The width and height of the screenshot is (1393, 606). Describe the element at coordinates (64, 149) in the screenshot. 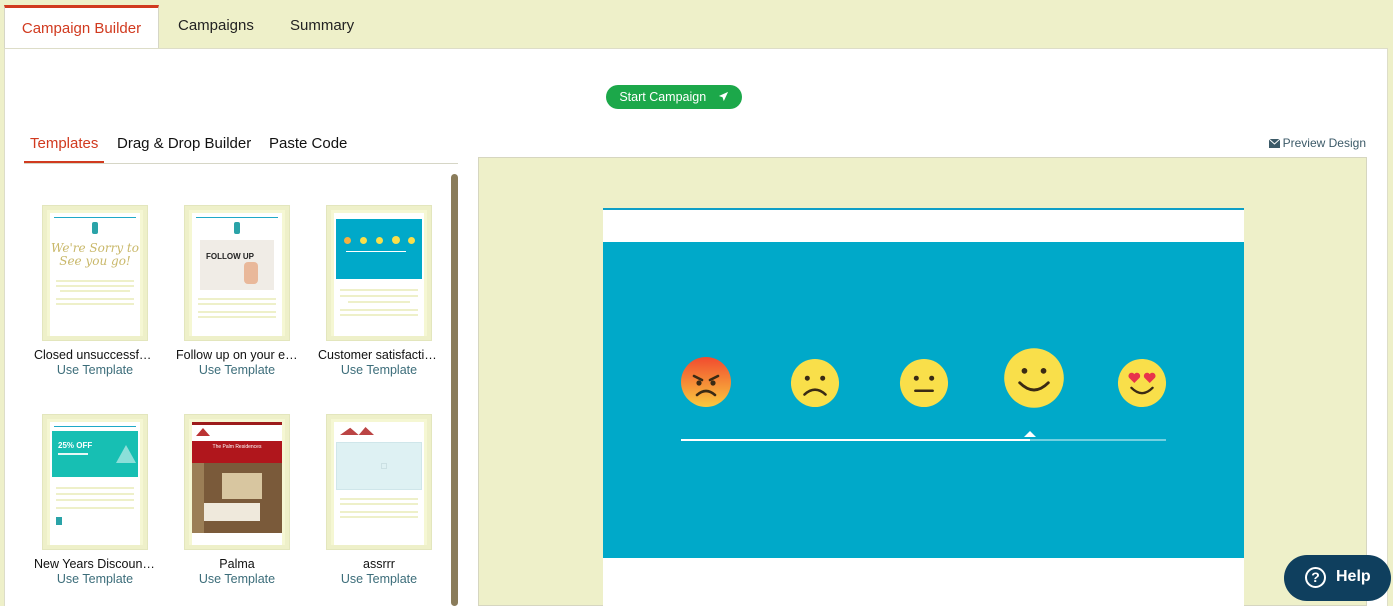

I see `tab-templates: Templates` at that location.